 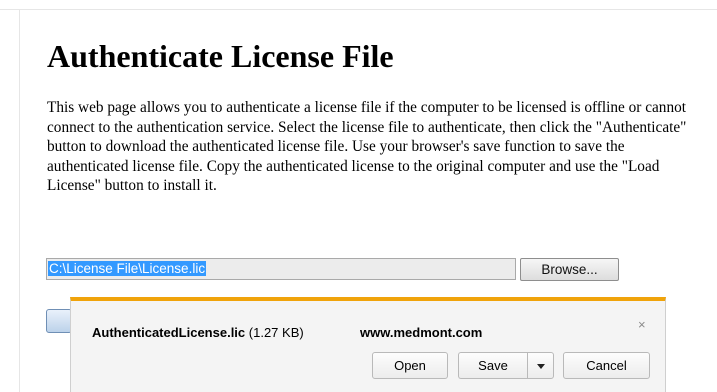 I want to click on save-button: Save, so click(x=492, y=365).